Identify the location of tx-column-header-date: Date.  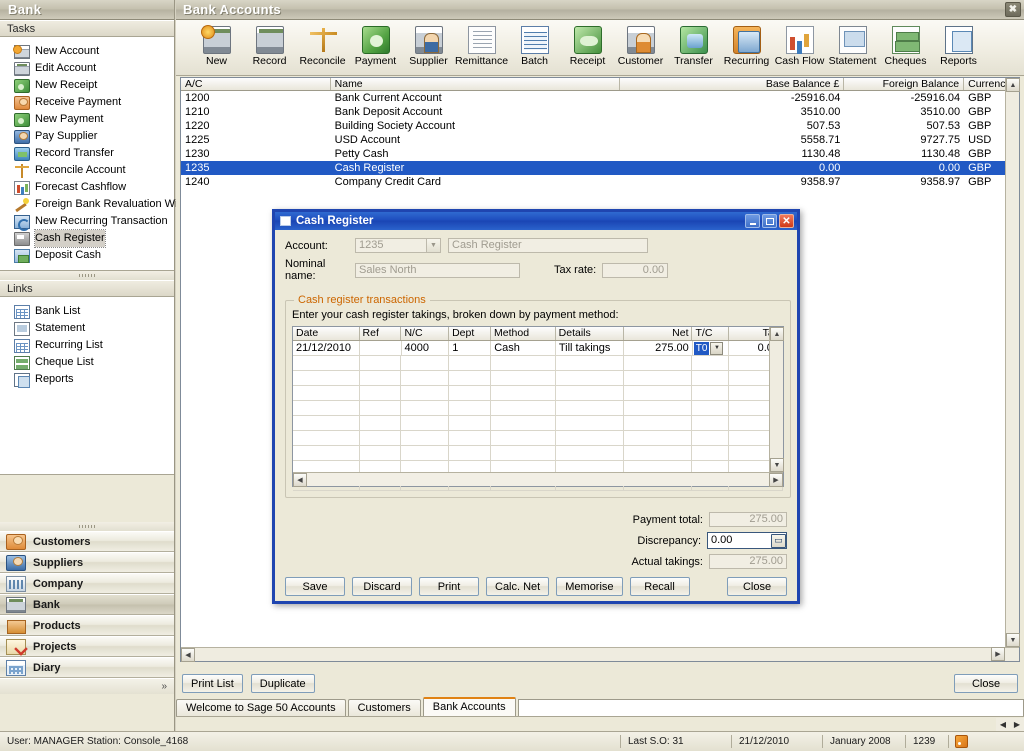
(326, 333).